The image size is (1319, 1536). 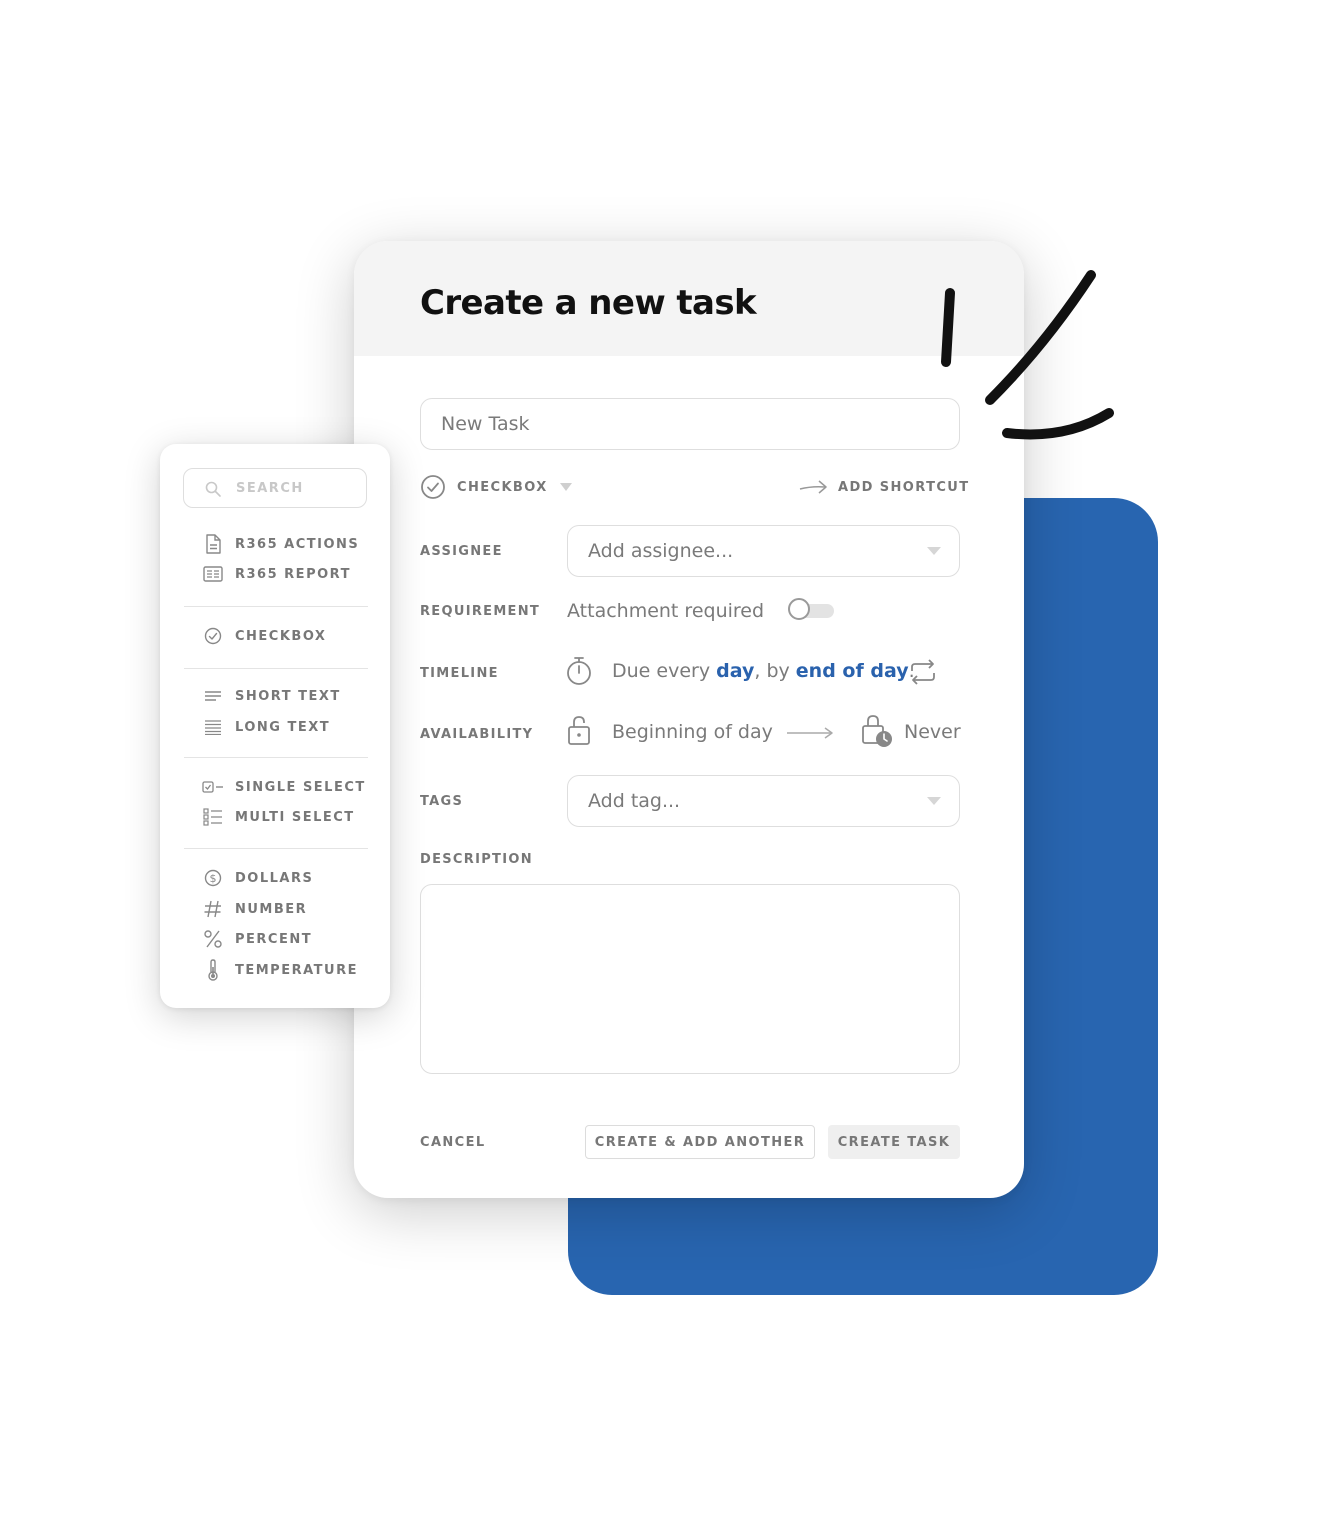 I want to click on short-text-icon, so click(x=213, y=696).